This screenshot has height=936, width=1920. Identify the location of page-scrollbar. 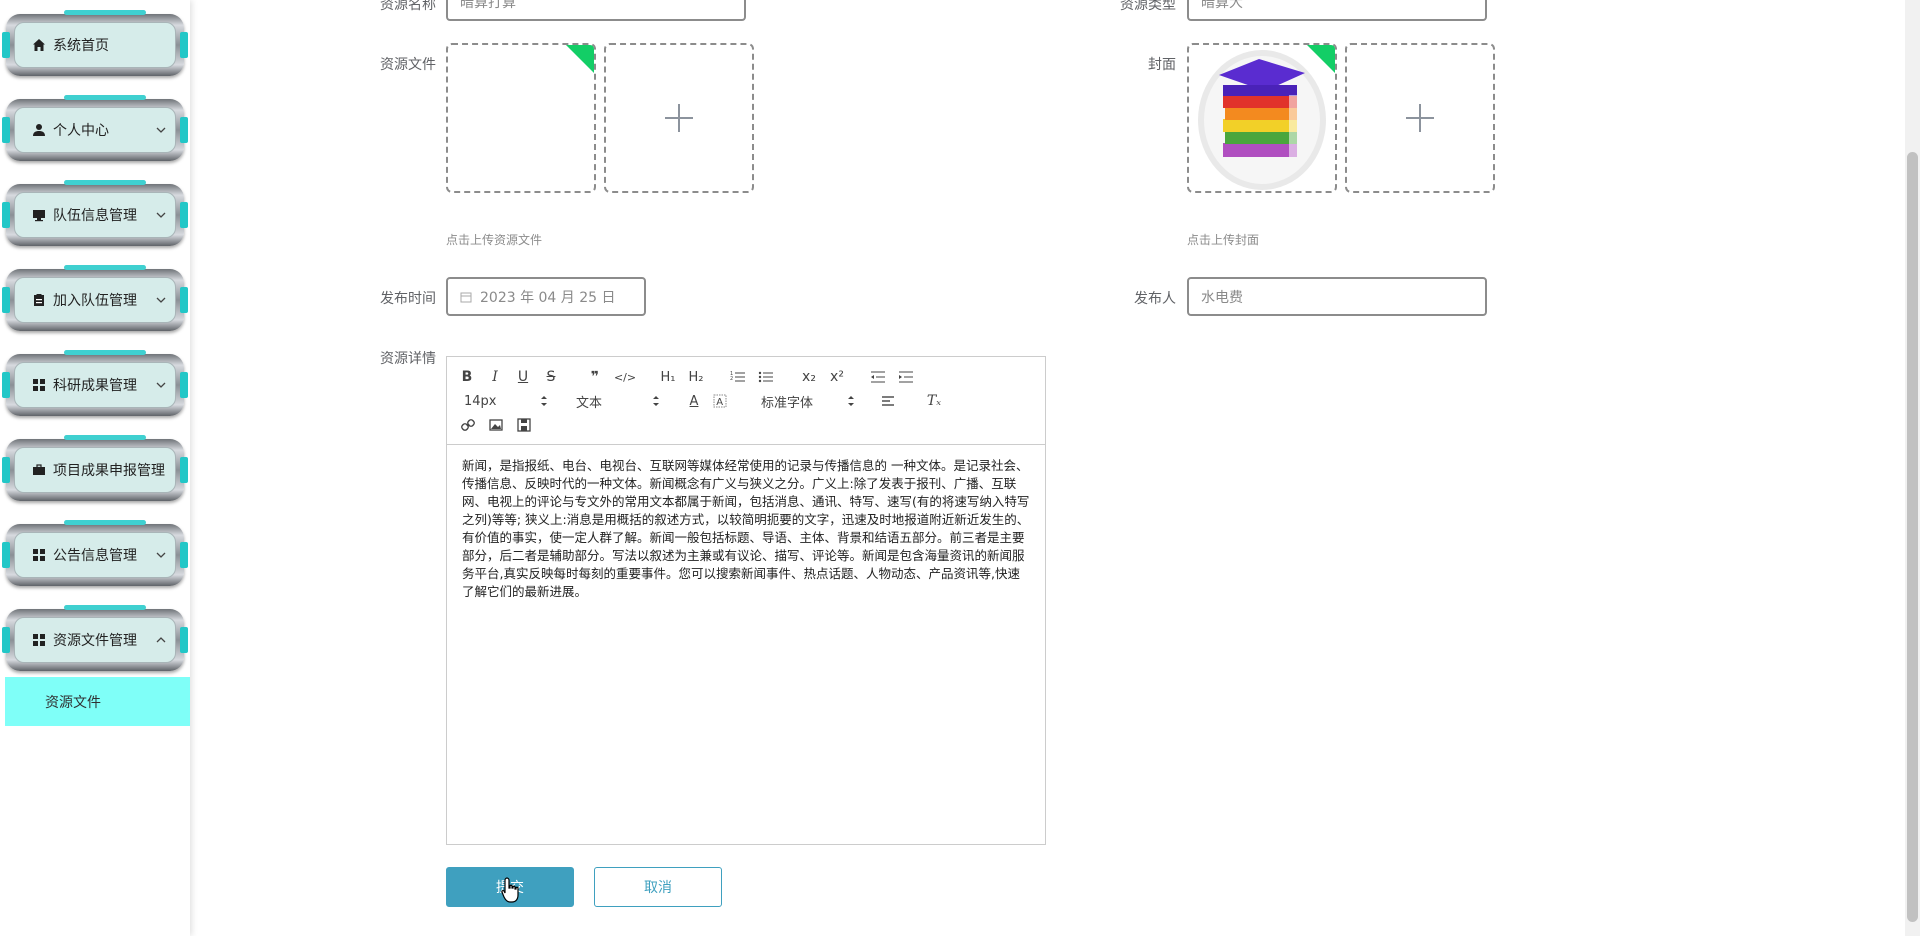
(1912, 468).